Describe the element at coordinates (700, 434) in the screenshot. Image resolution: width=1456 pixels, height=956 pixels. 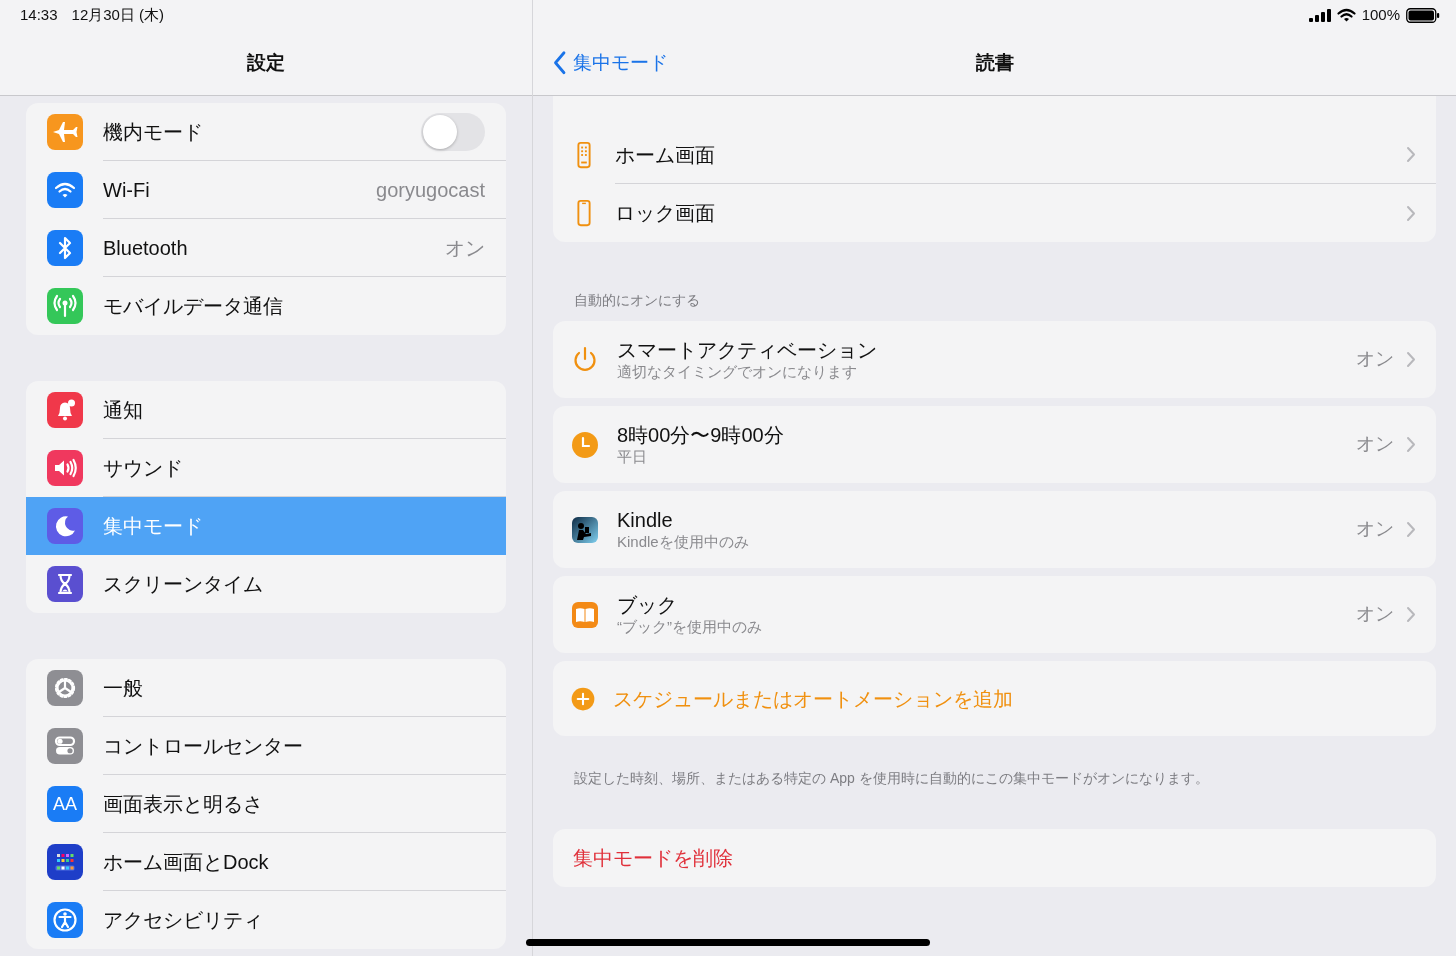
I see `automation-title: 8時00分〜9時00分` at that location.